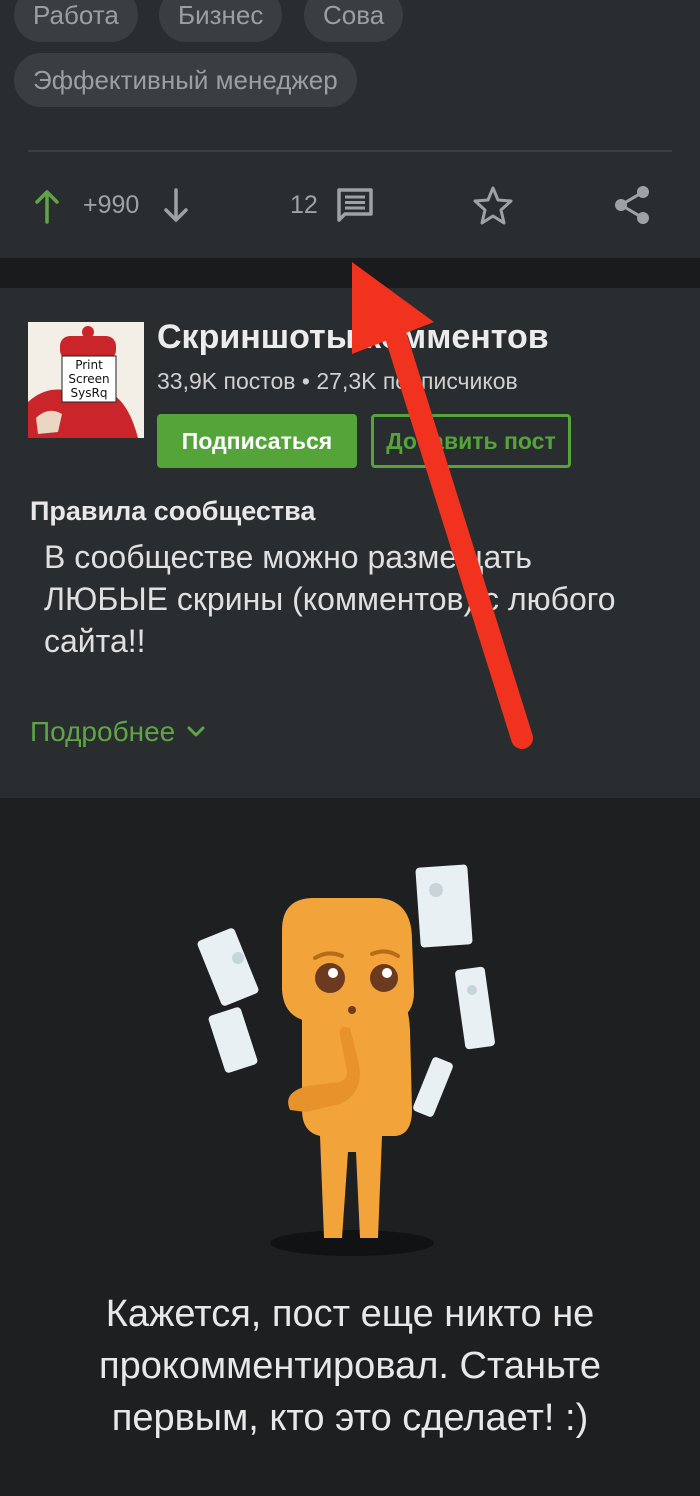 The image size is (700, 1496). What do you see at coordinates (337, 381) in the screenshot?
I see `community-stats: 33,9K постов • 27,3K подписчиков` at bounding box center [337, 381].